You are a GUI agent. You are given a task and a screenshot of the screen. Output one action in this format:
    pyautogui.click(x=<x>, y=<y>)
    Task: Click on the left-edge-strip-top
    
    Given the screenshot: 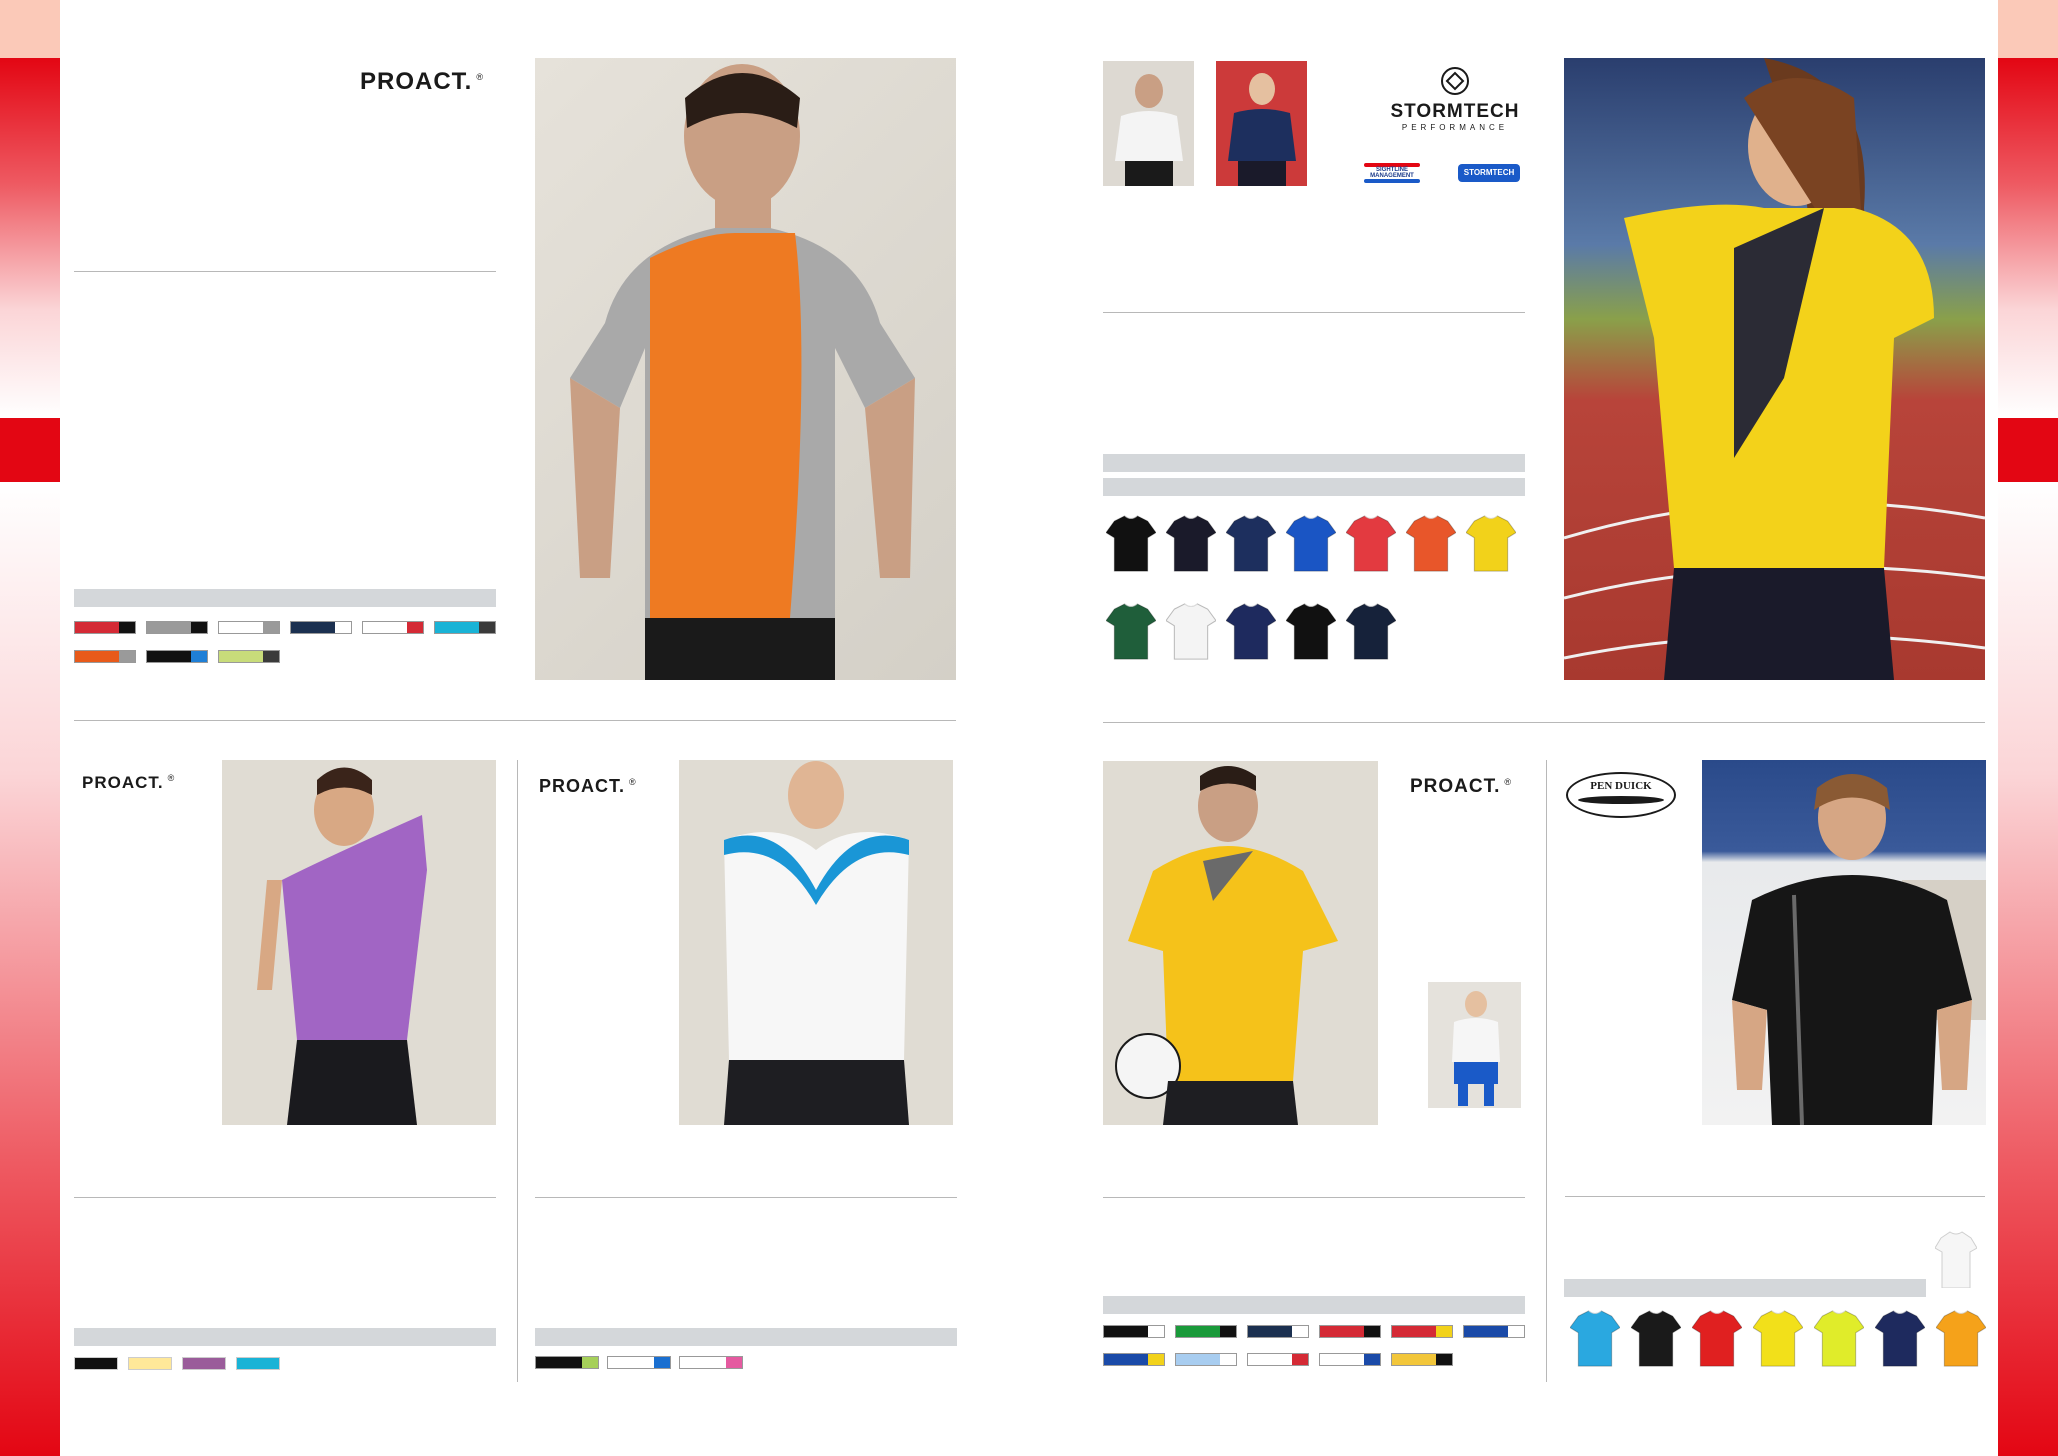 What is the action you would take?
    pyautogui.click(x=30, y=238)
    